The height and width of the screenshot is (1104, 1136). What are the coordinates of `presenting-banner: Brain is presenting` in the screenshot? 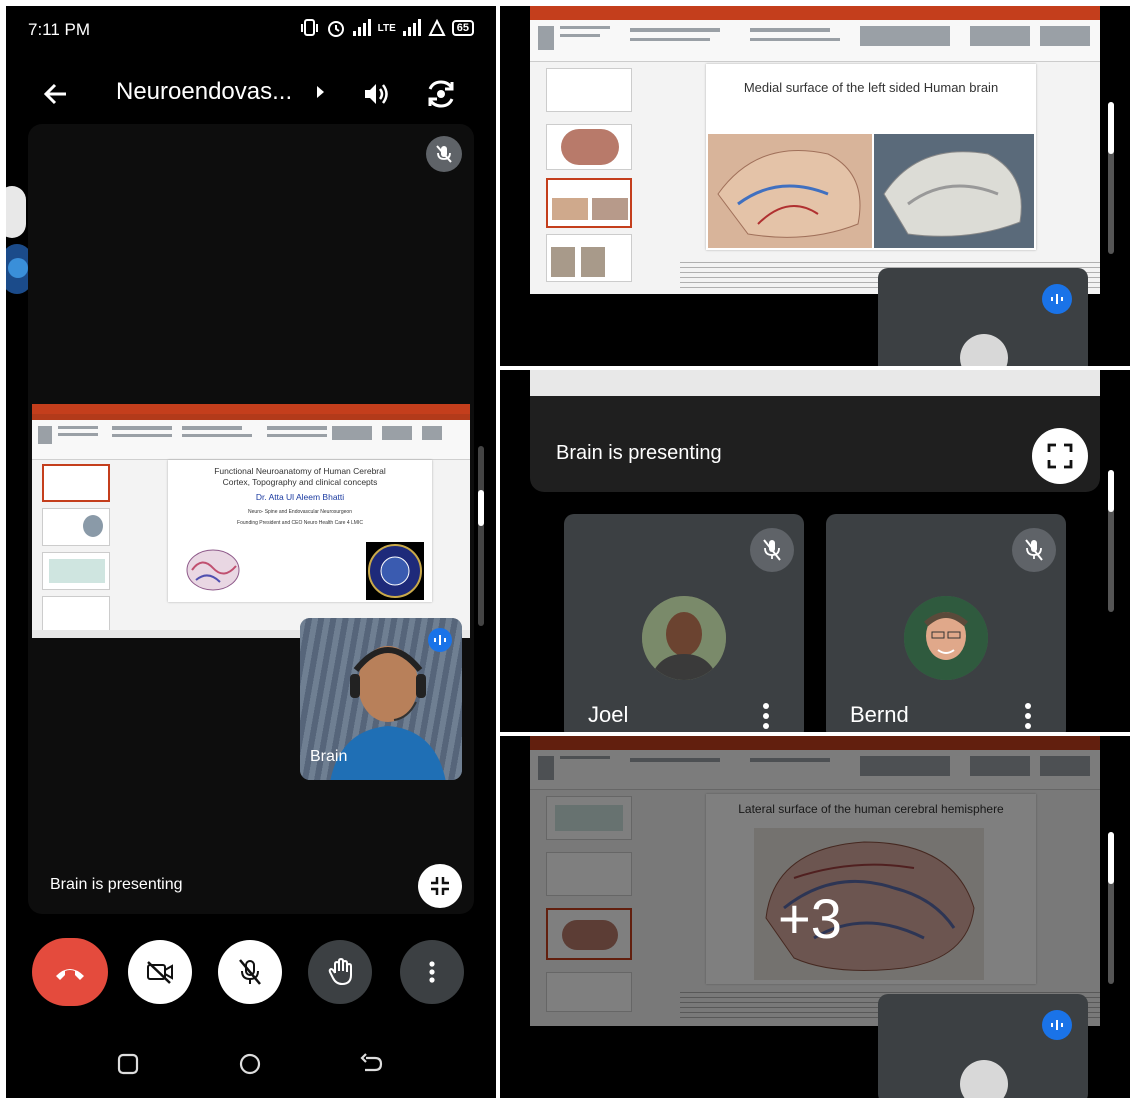 It's located at (815, 431).